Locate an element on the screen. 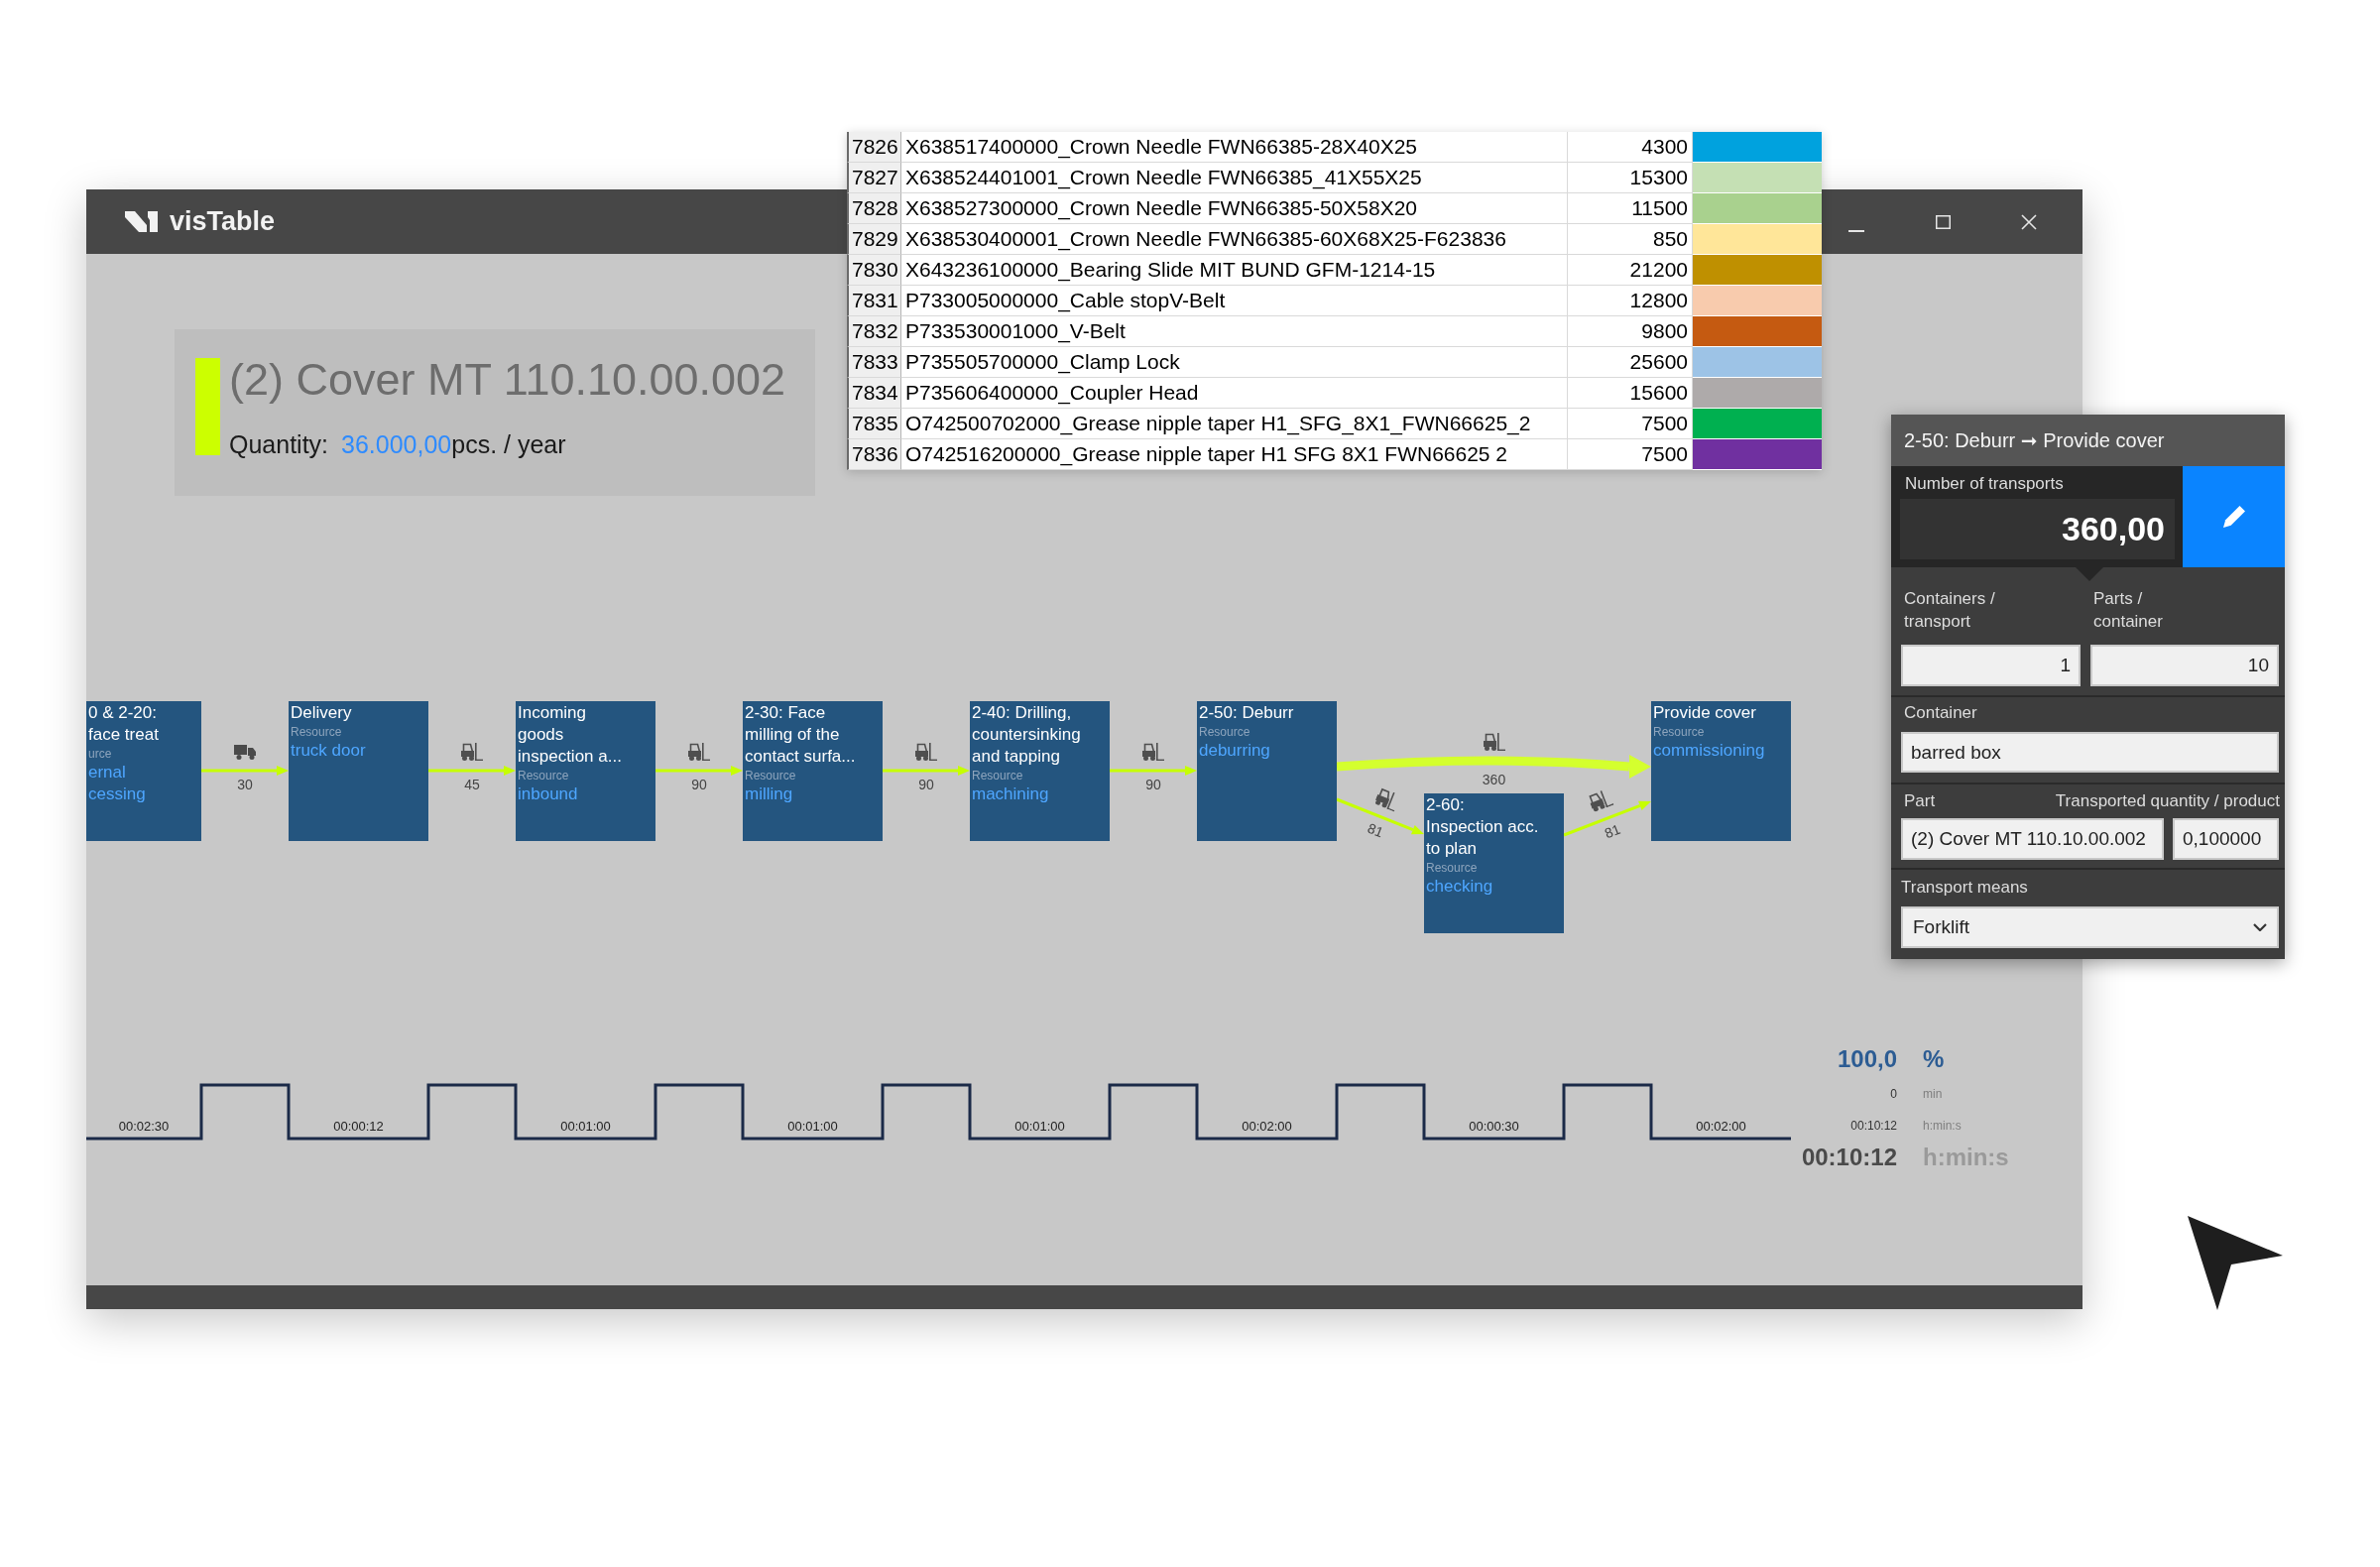 The image size is (2380, 1567). truck-icon is located at coordinates (245, 752).